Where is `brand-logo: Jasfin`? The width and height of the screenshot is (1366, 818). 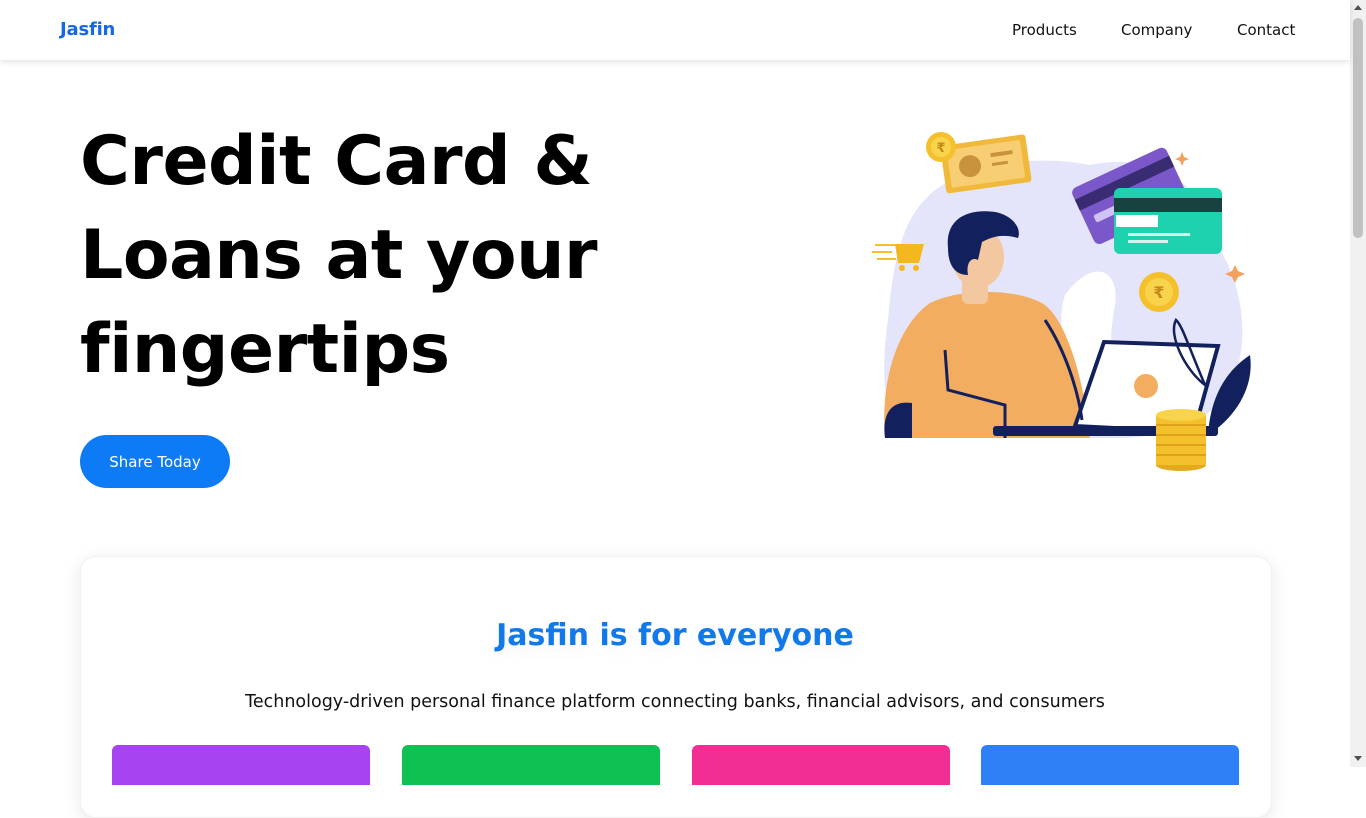 brand-logo: Jasfin is located at coordinates (87, 29).